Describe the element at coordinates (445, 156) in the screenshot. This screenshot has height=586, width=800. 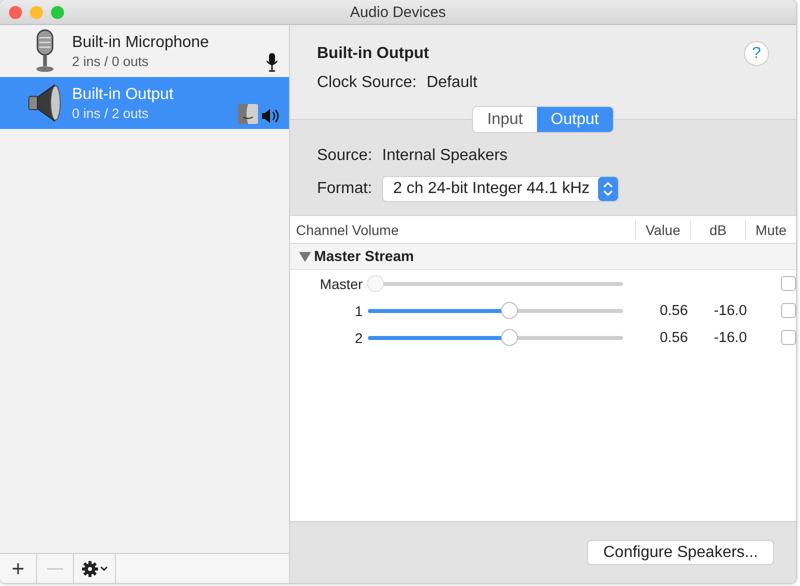
I see `source-value: Internal Speakers` at that location.